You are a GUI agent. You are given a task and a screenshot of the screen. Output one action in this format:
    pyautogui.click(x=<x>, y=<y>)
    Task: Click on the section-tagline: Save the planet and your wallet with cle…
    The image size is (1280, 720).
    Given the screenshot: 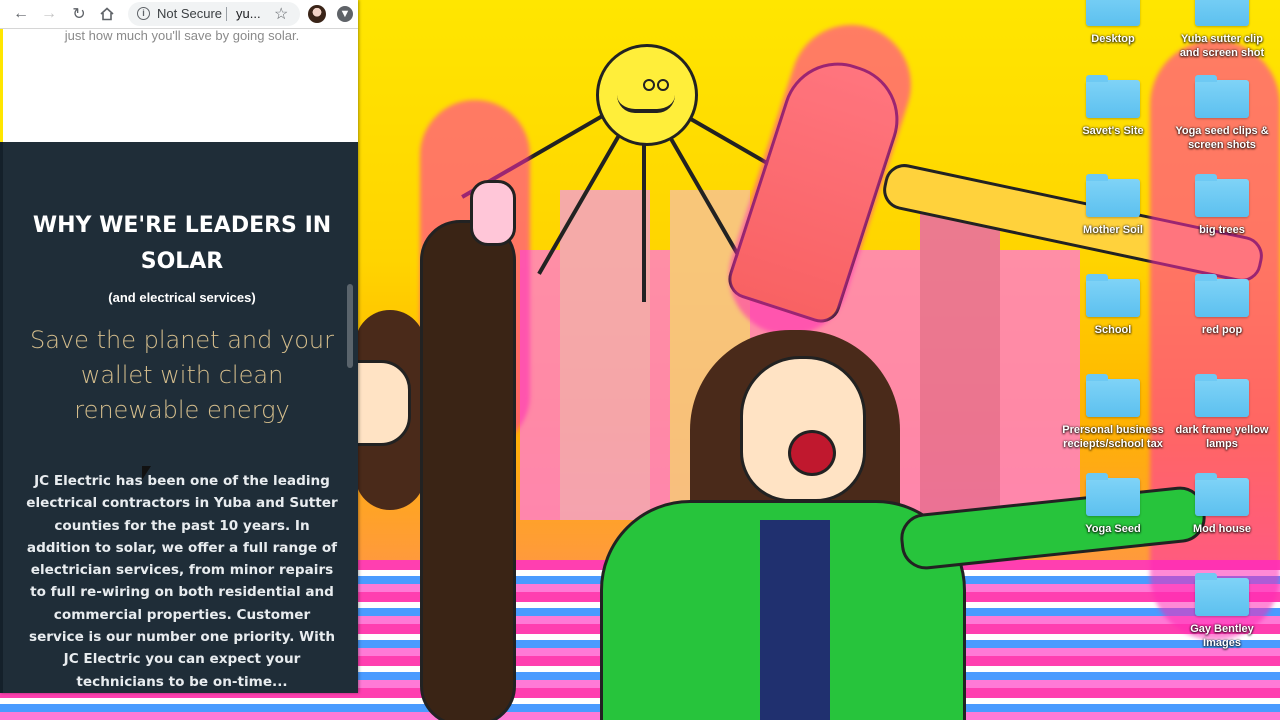 What is the action you would take?
    pyautogui.click(x=182, y=375)
    